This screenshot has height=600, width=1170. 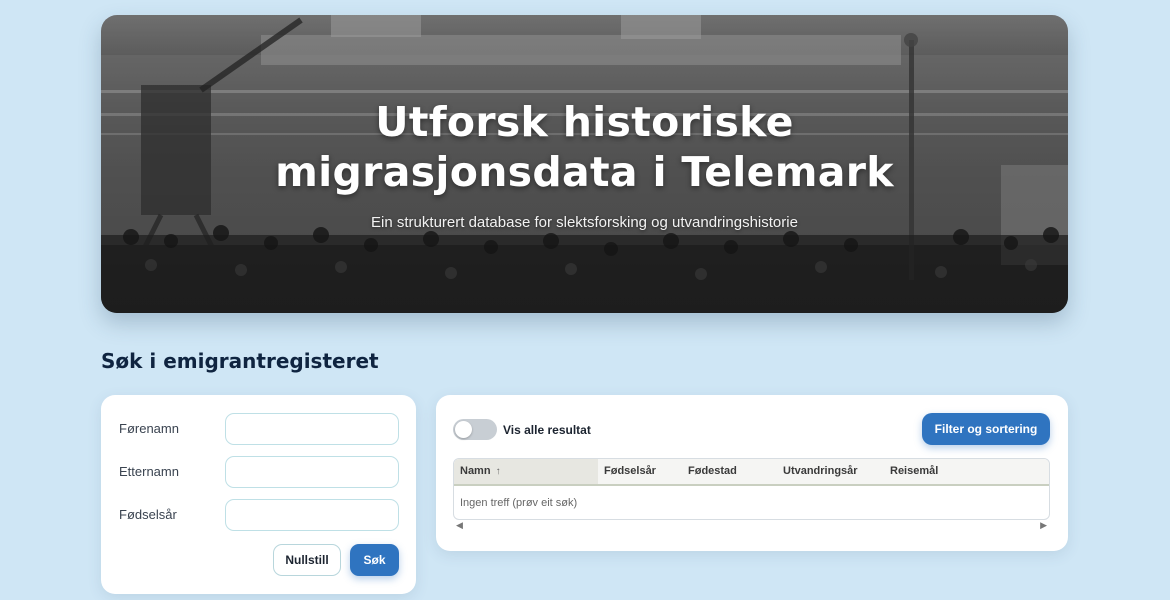 What do you see at coordinates (519, 503) in the screenshot?
I see `empty-results-message: Ingen treff (prøv eit søk)` at bounding box center [519, 503].